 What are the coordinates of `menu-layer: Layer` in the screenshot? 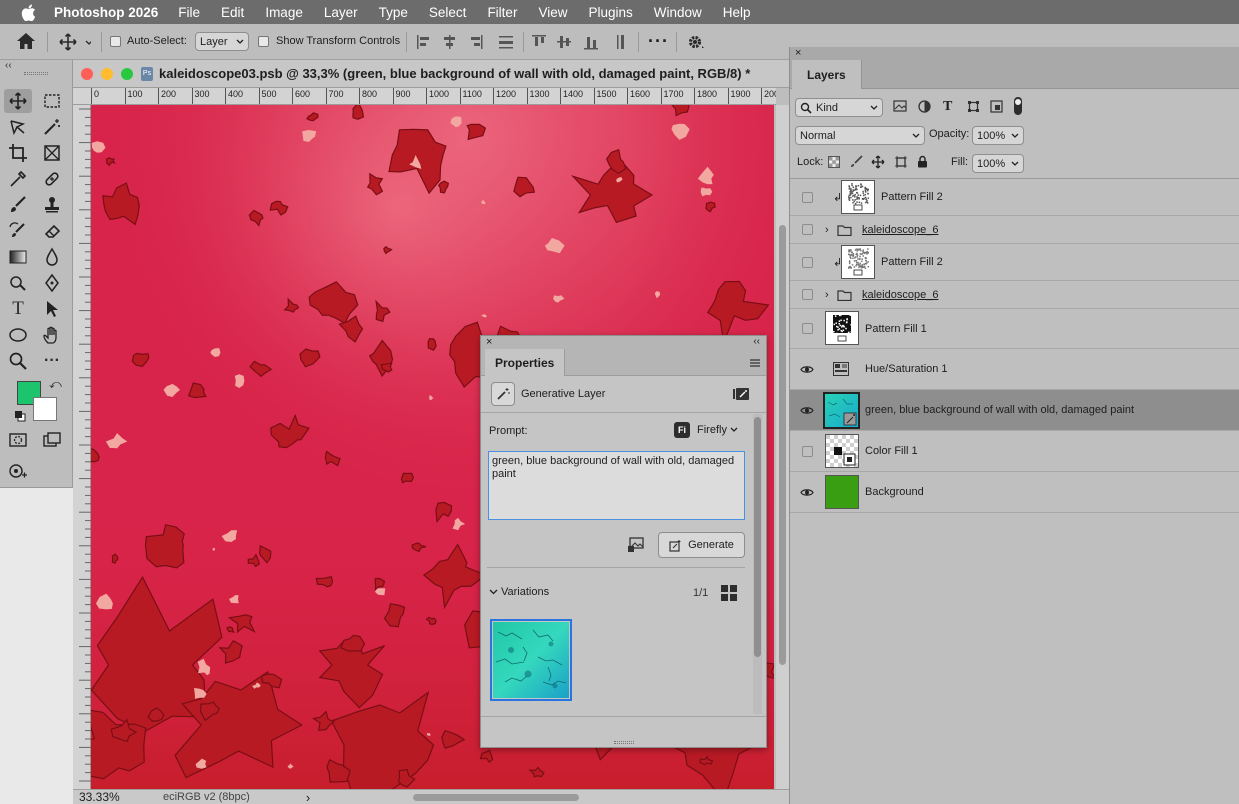 It's located at (341, 12).